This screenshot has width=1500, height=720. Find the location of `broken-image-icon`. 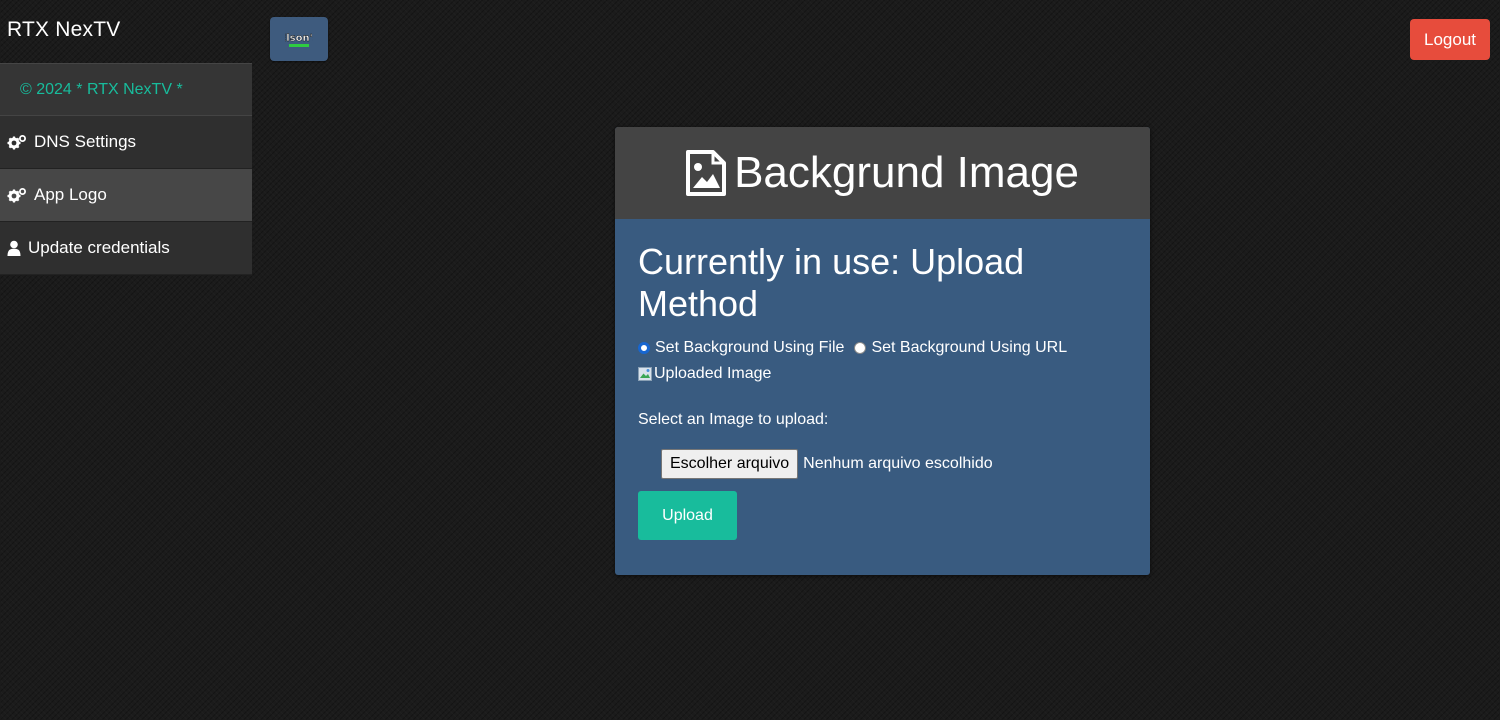

broken-image-icon is located at coordinates (645, 374).